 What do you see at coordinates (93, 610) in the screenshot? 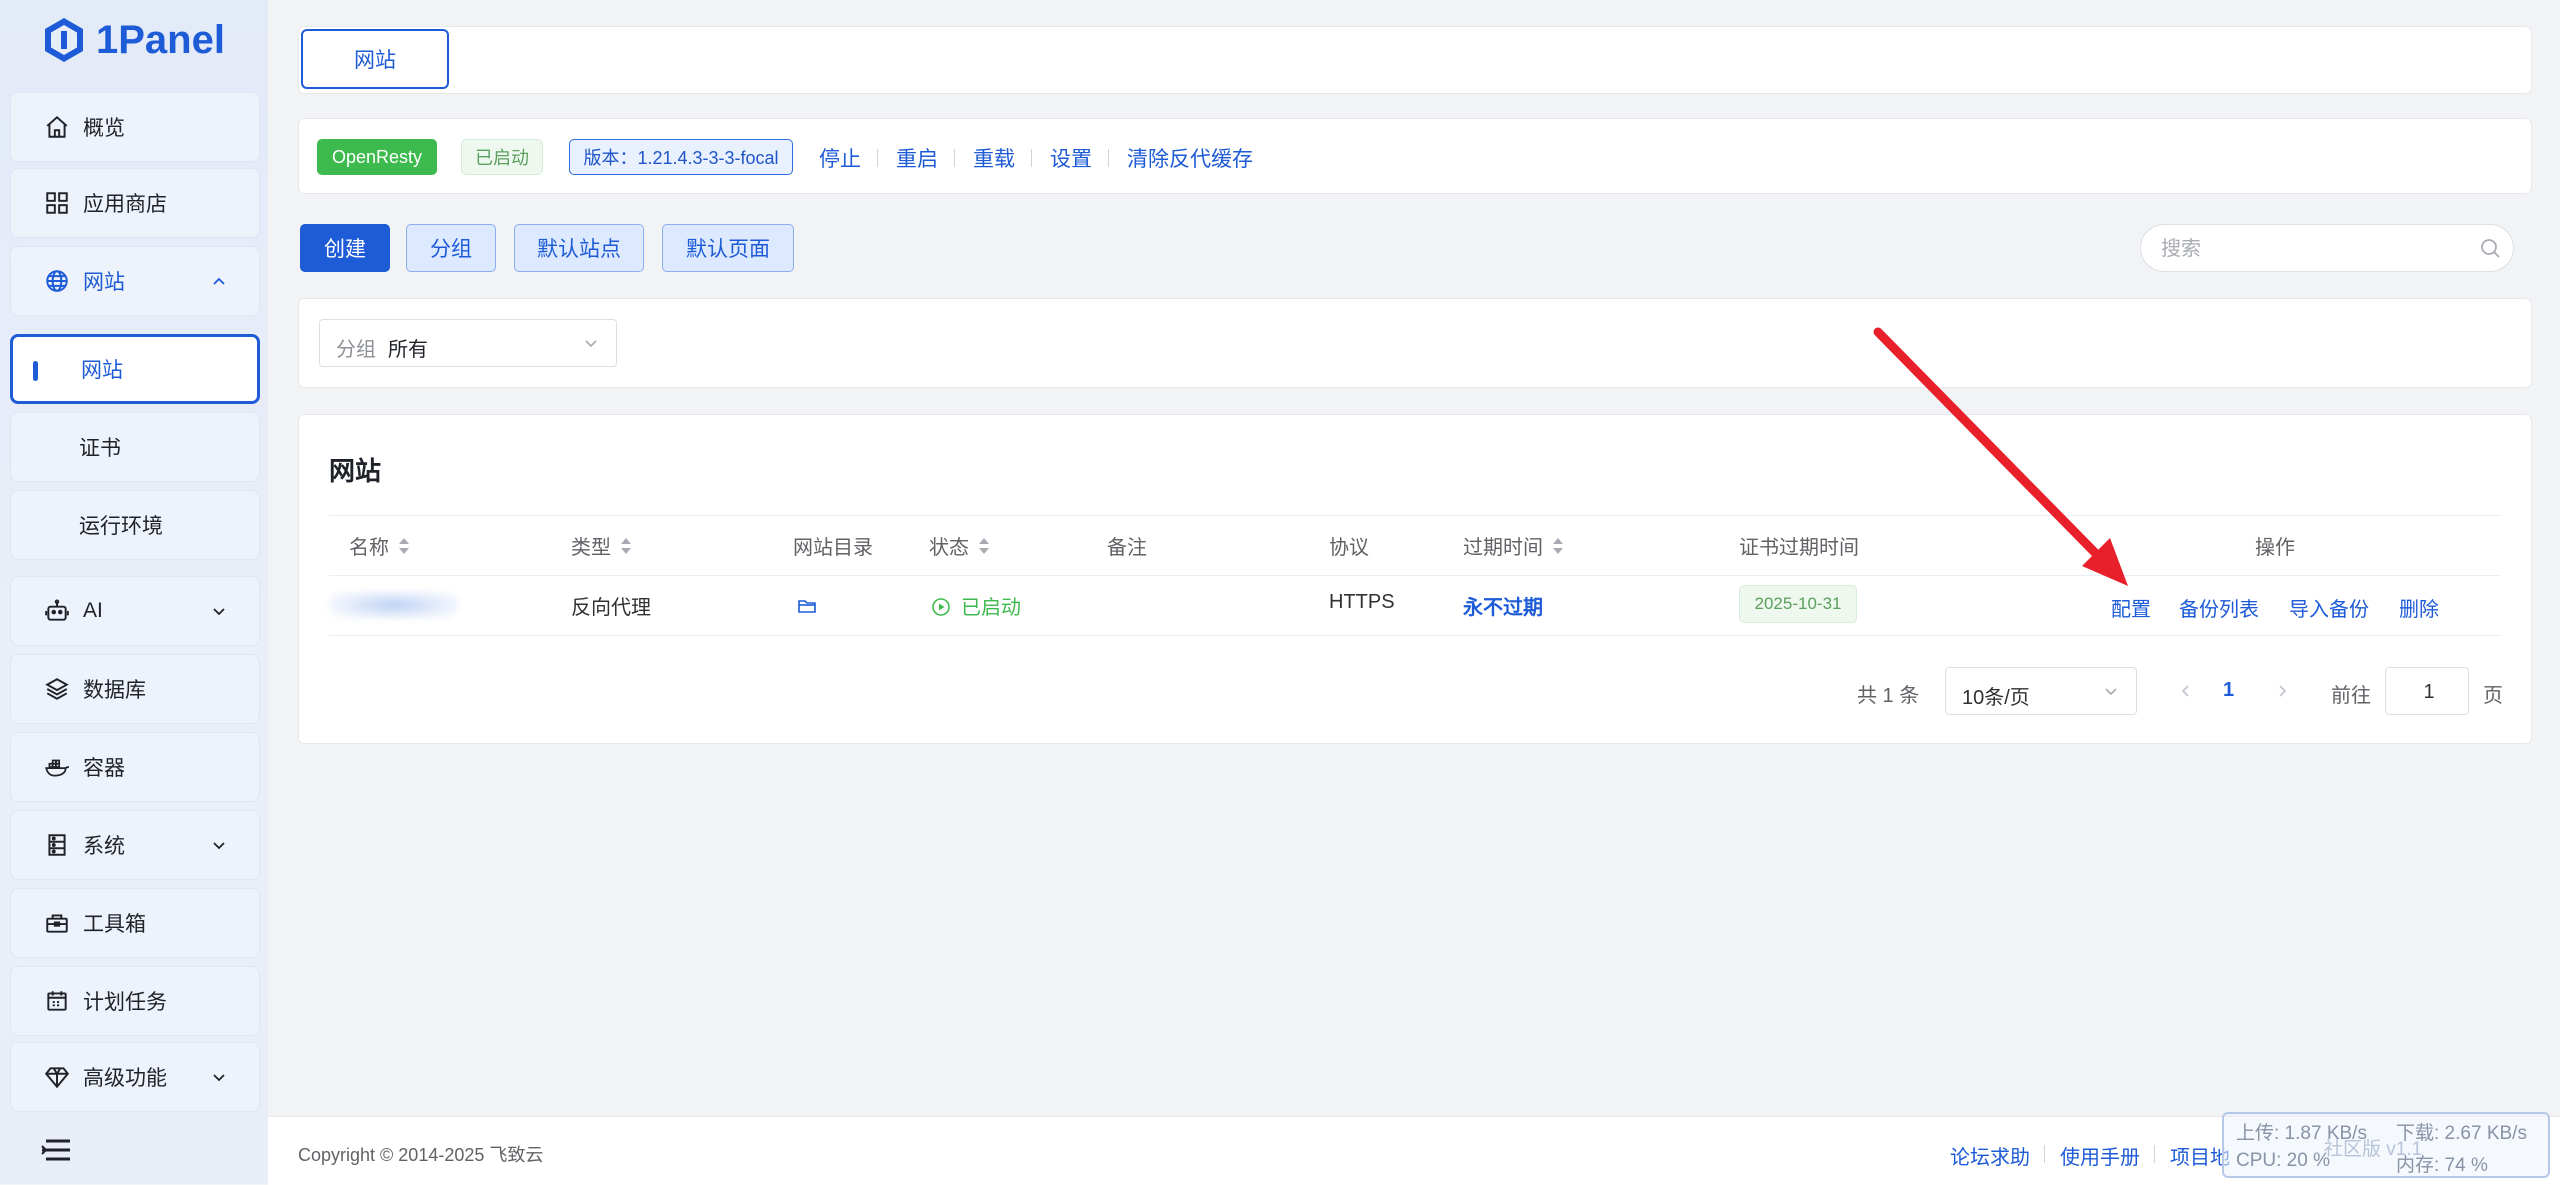
I see `sidebar-item-label: AI` at bounding box center [93, 610].